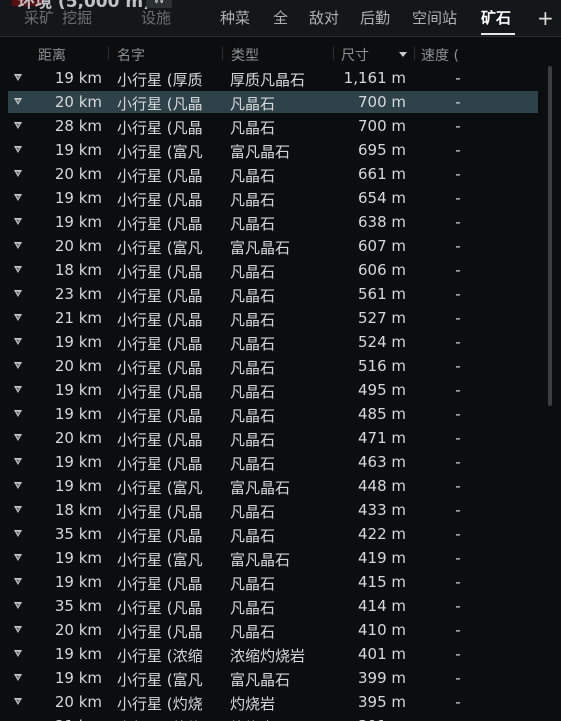 The width and height of the screenshot is (561, 721). I want to click on column-header-type: 类型, so click(245, 55).